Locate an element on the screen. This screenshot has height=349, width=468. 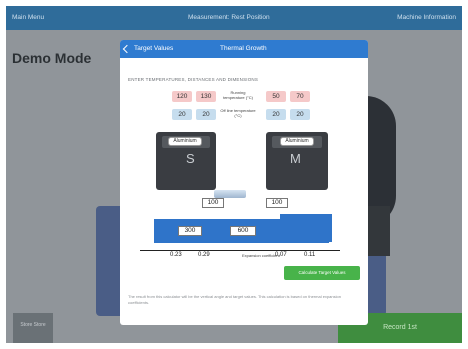
s-offline-temp-a: 20 is located at coordinates (182, 114).